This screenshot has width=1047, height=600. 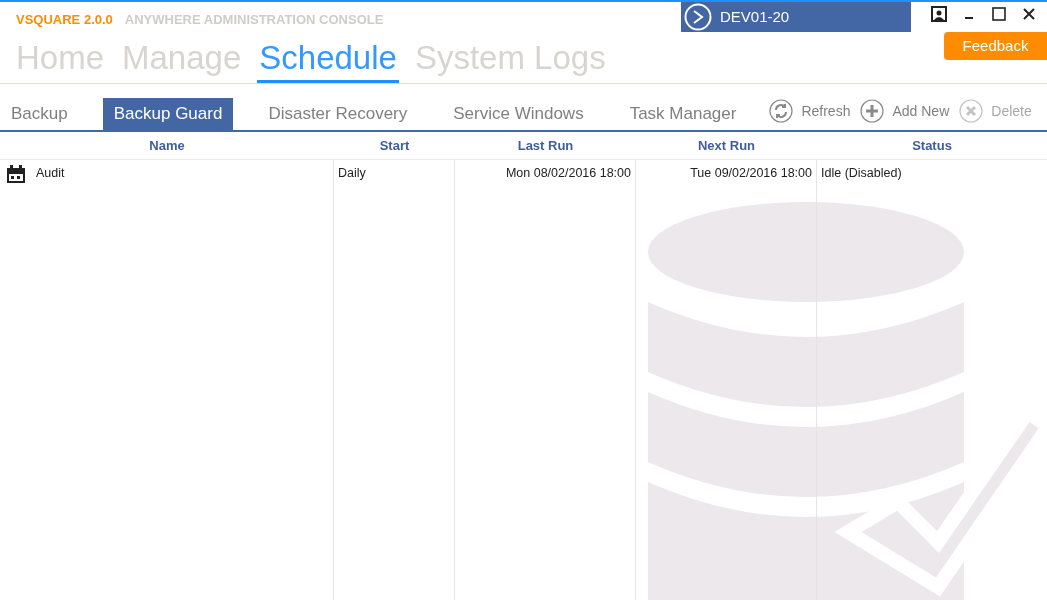 I want to click on table-cell-text: Tue 09/02/2016 18:00, so click(x=751, y=173).